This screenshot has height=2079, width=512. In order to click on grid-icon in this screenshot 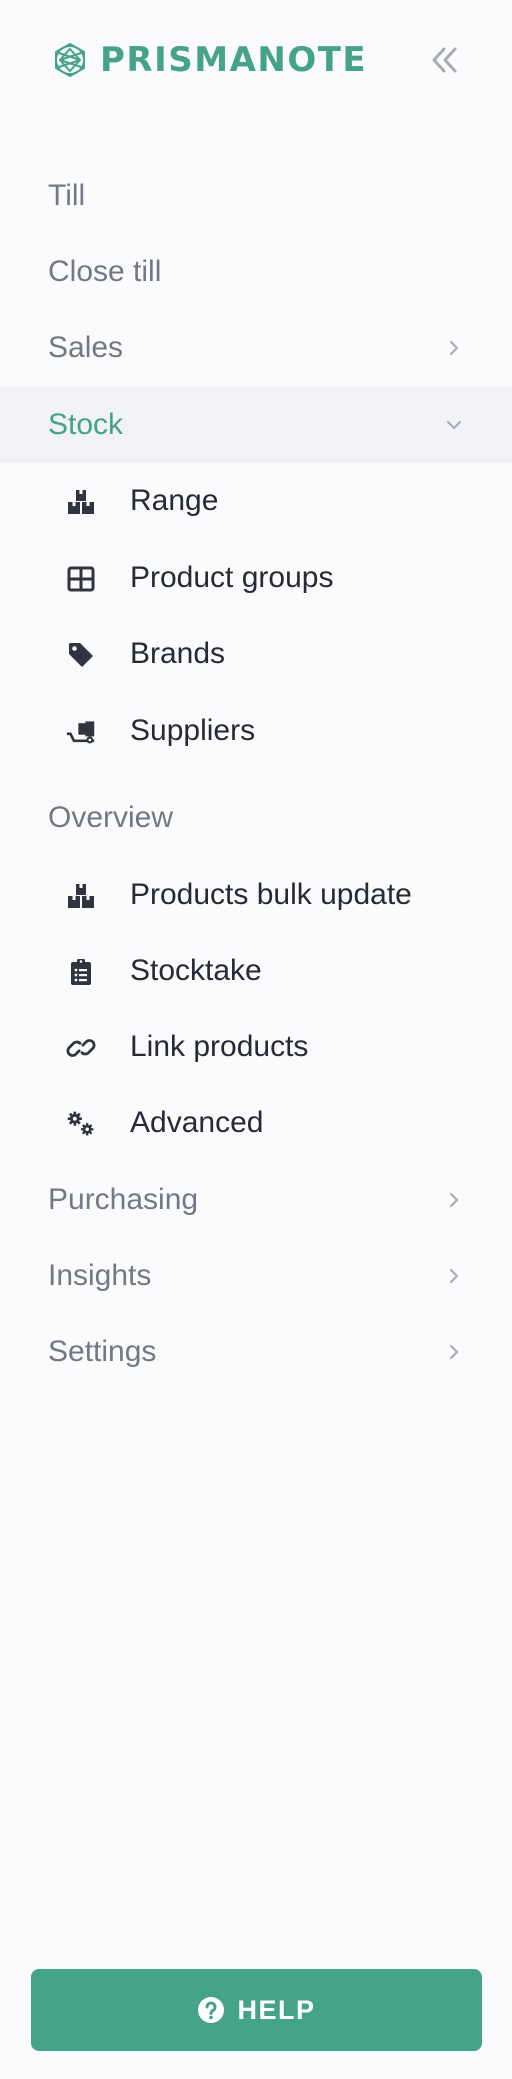, I will do `click(81, 579)`.